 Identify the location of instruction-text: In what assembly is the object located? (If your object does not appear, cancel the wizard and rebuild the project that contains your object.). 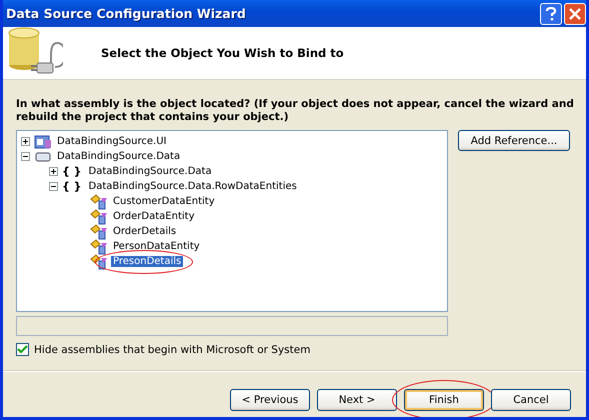
(295, 111).